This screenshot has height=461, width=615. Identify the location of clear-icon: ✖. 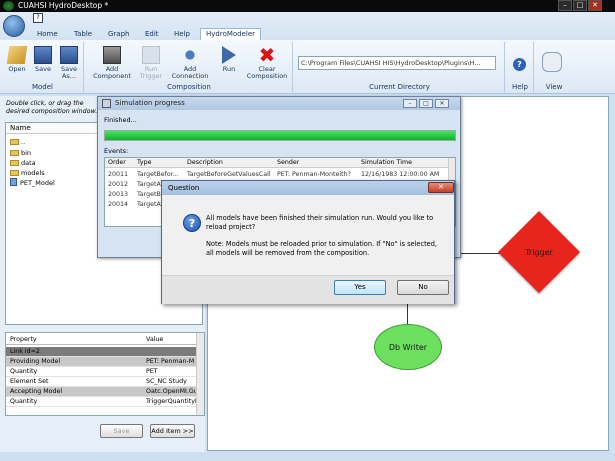
(267, 55).